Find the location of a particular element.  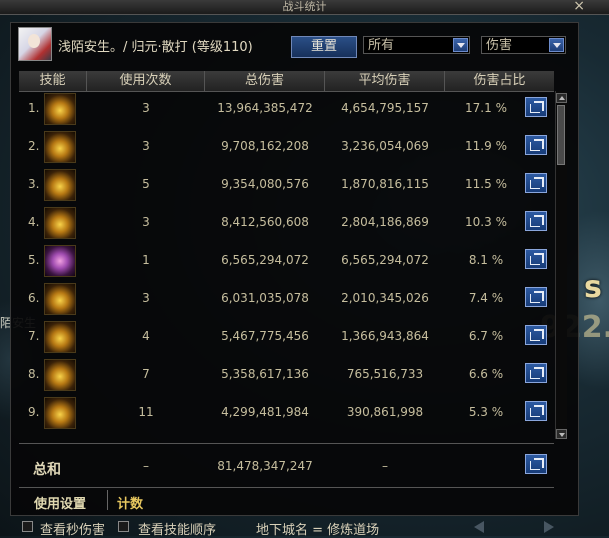

table-row: 1. 3 13,964,385,472 4,654,795,157 17.1 % is located at coordinates (286, 109).